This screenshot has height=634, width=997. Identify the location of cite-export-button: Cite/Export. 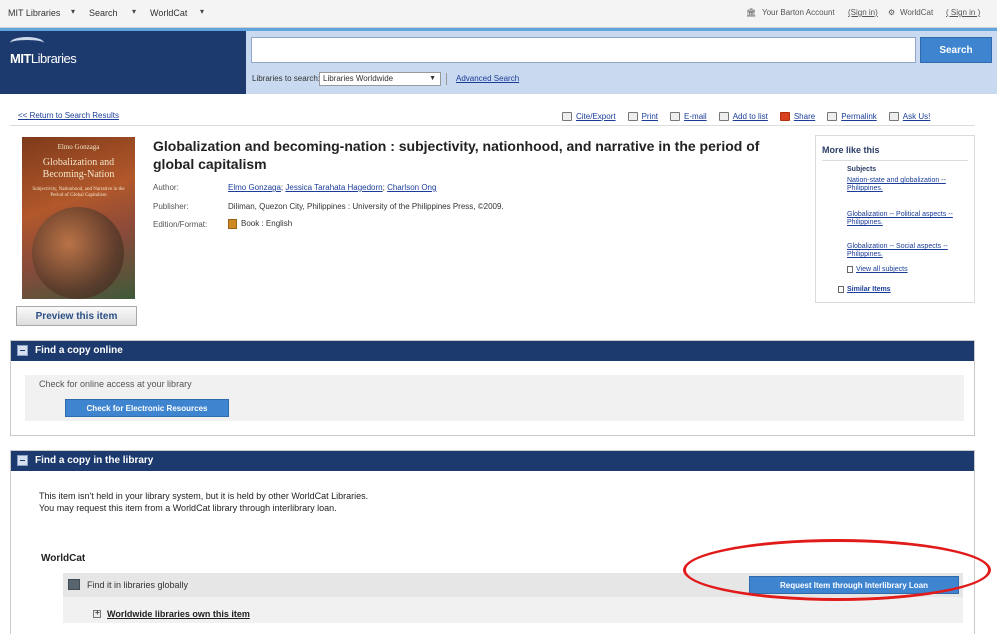
(589, 116).